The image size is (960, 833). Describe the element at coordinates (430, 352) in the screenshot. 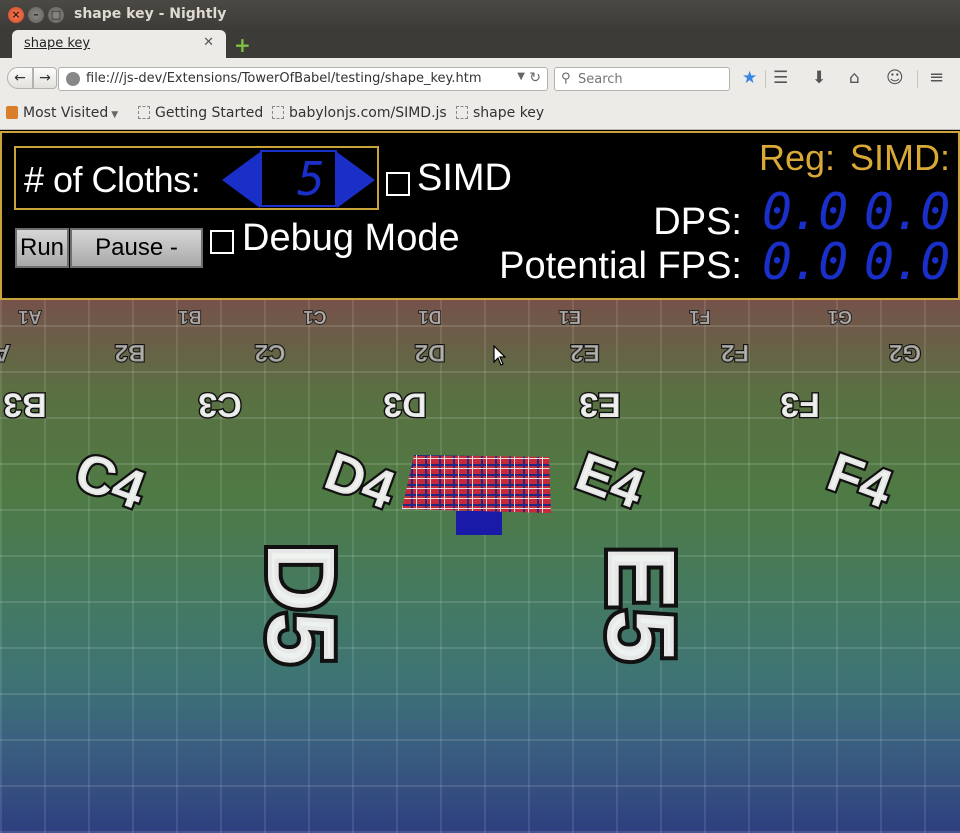

I see `grid-cell-label: D2` at that location.